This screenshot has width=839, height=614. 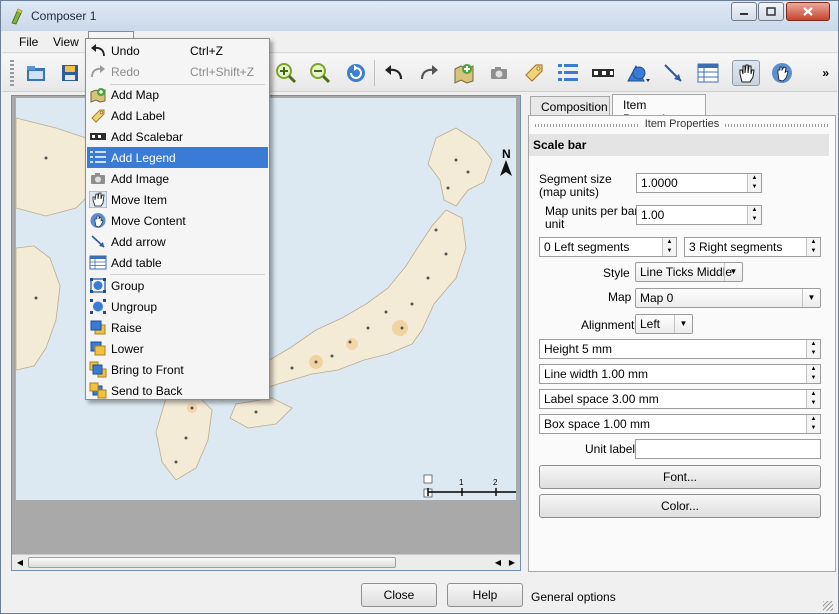 What do you see at coordinates (708, 73) in the screenshot?
I see `add-table-button` at bounding box center [708, 73].